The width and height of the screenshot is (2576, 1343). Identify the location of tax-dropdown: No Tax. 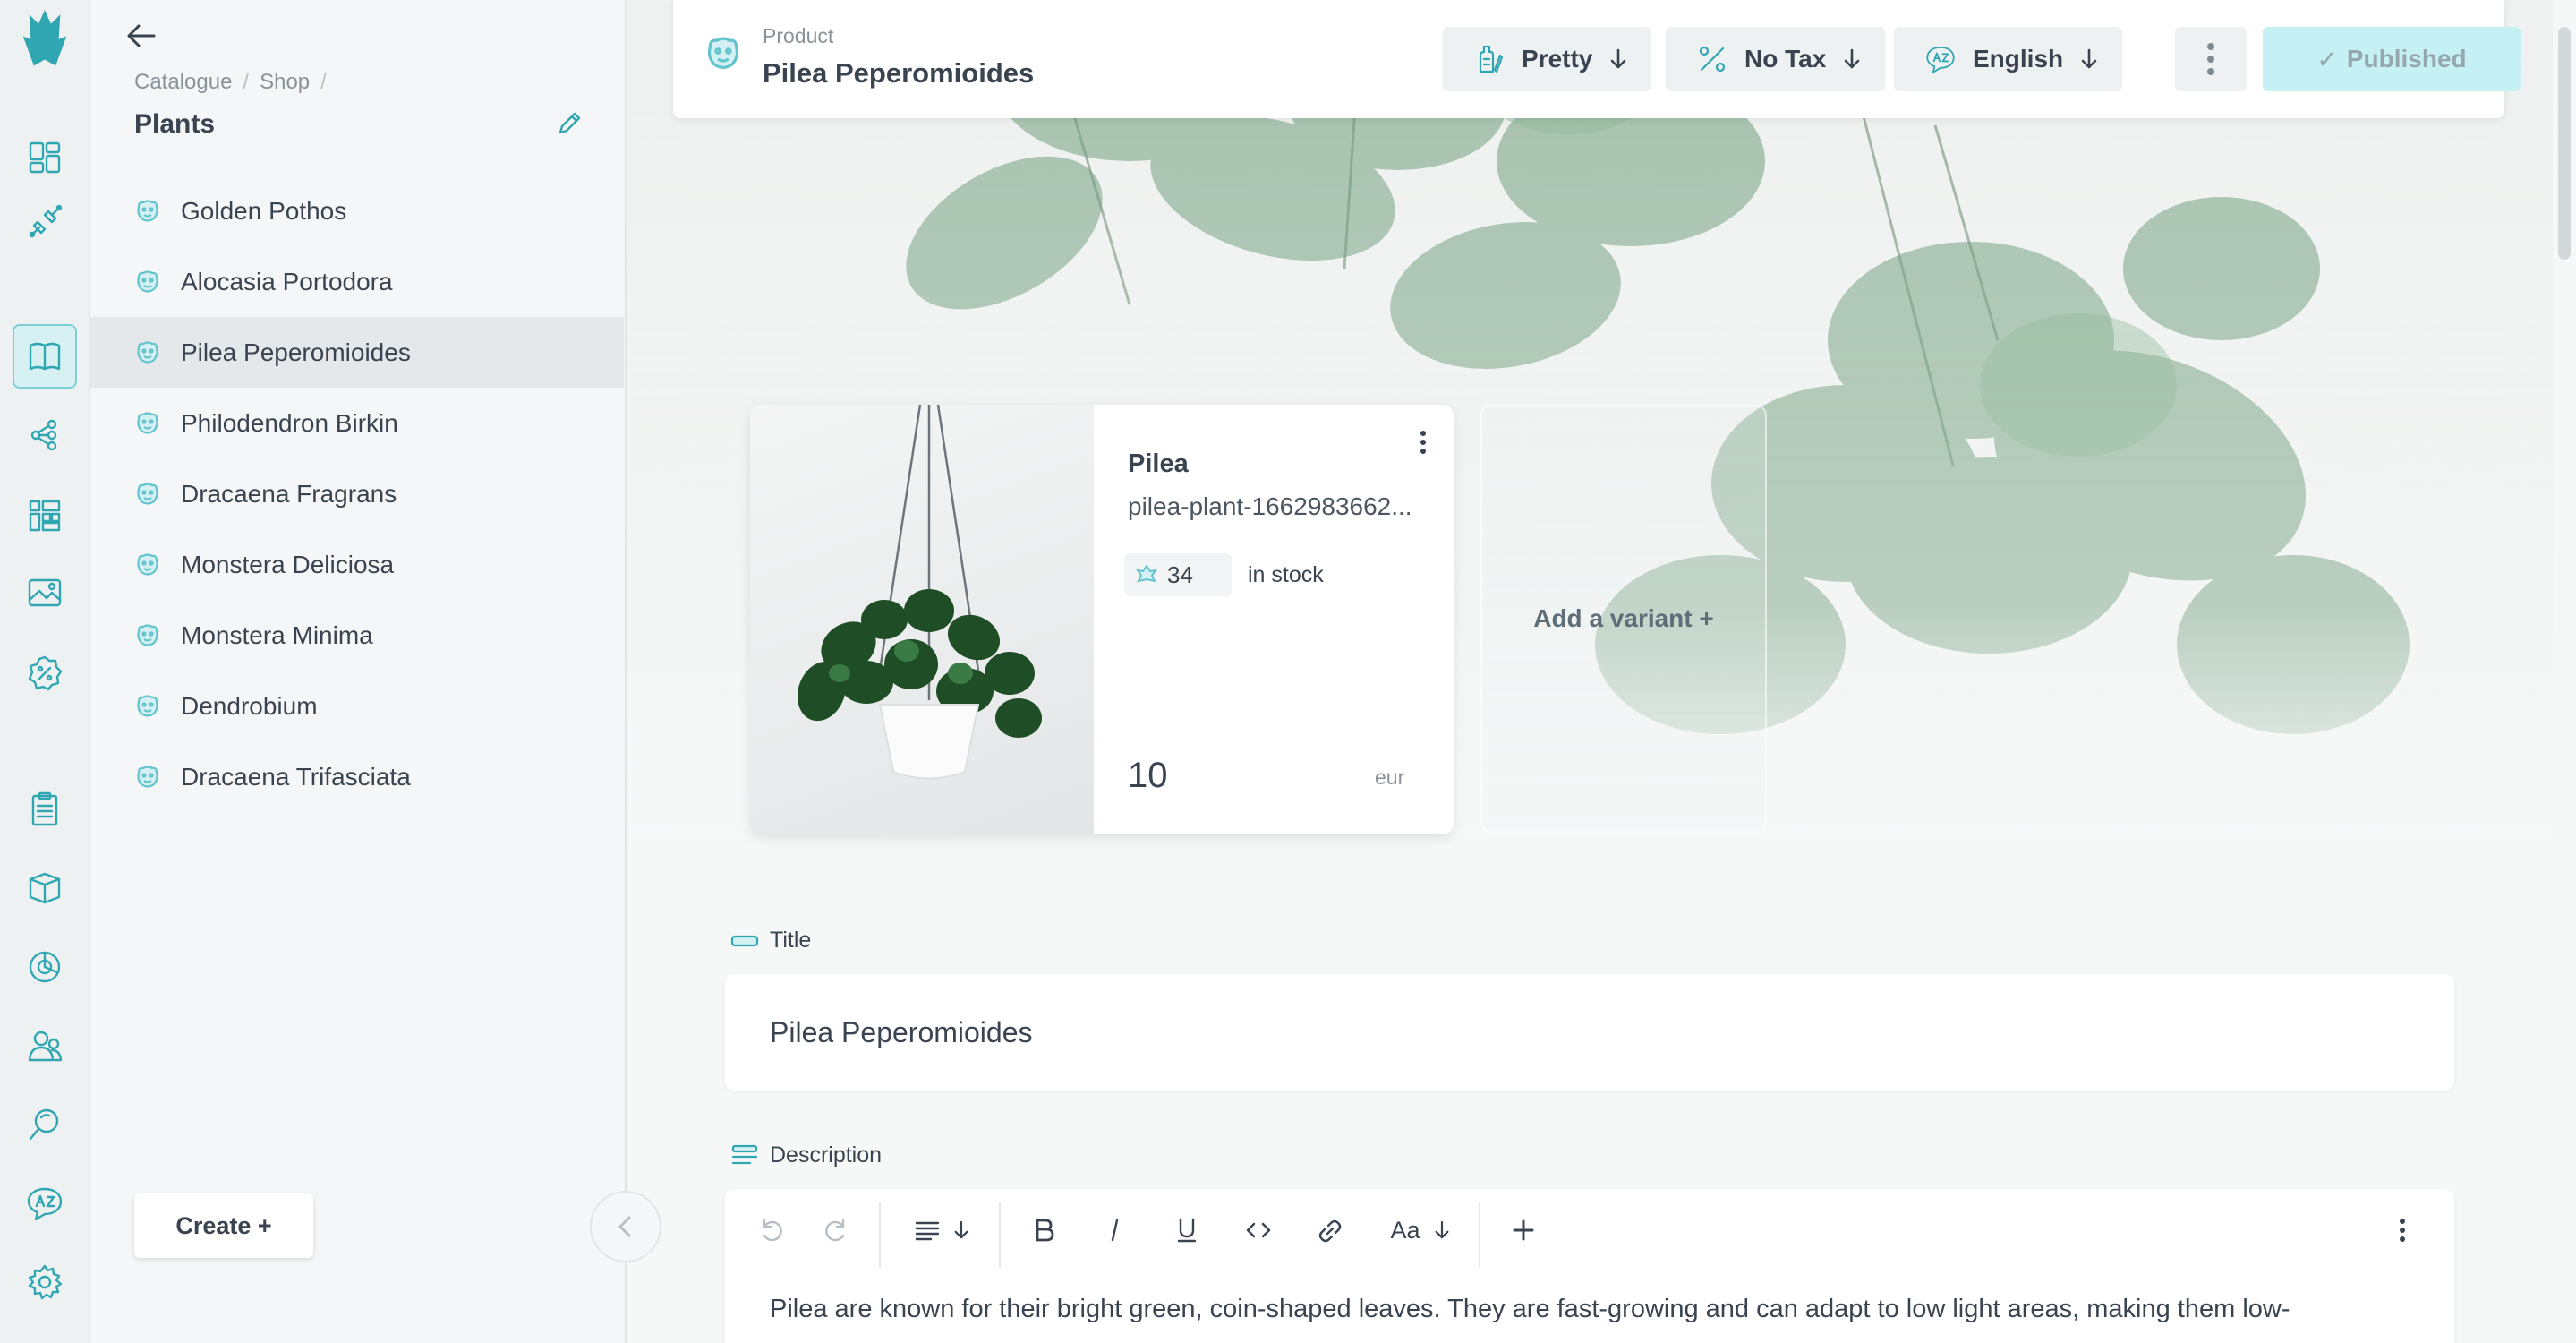
(1776, 59).